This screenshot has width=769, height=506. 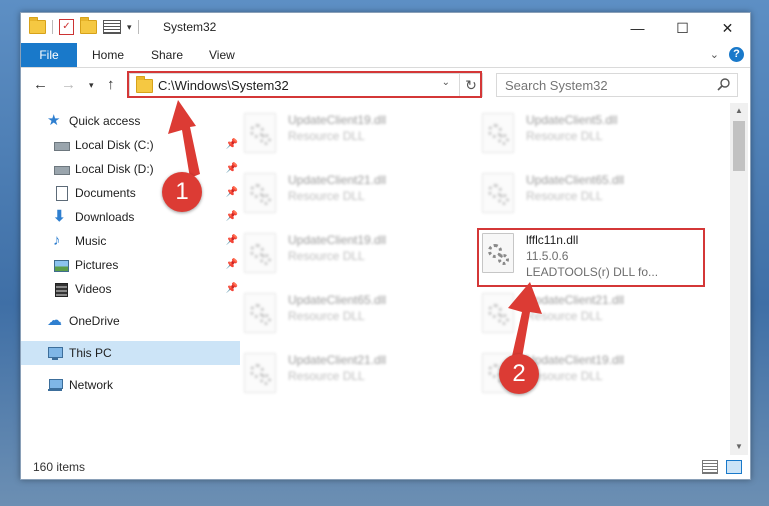 What do you see at coordinates (55, 353) in the screenshot?
I see `computer-icon` at bounding box center [55, 353].